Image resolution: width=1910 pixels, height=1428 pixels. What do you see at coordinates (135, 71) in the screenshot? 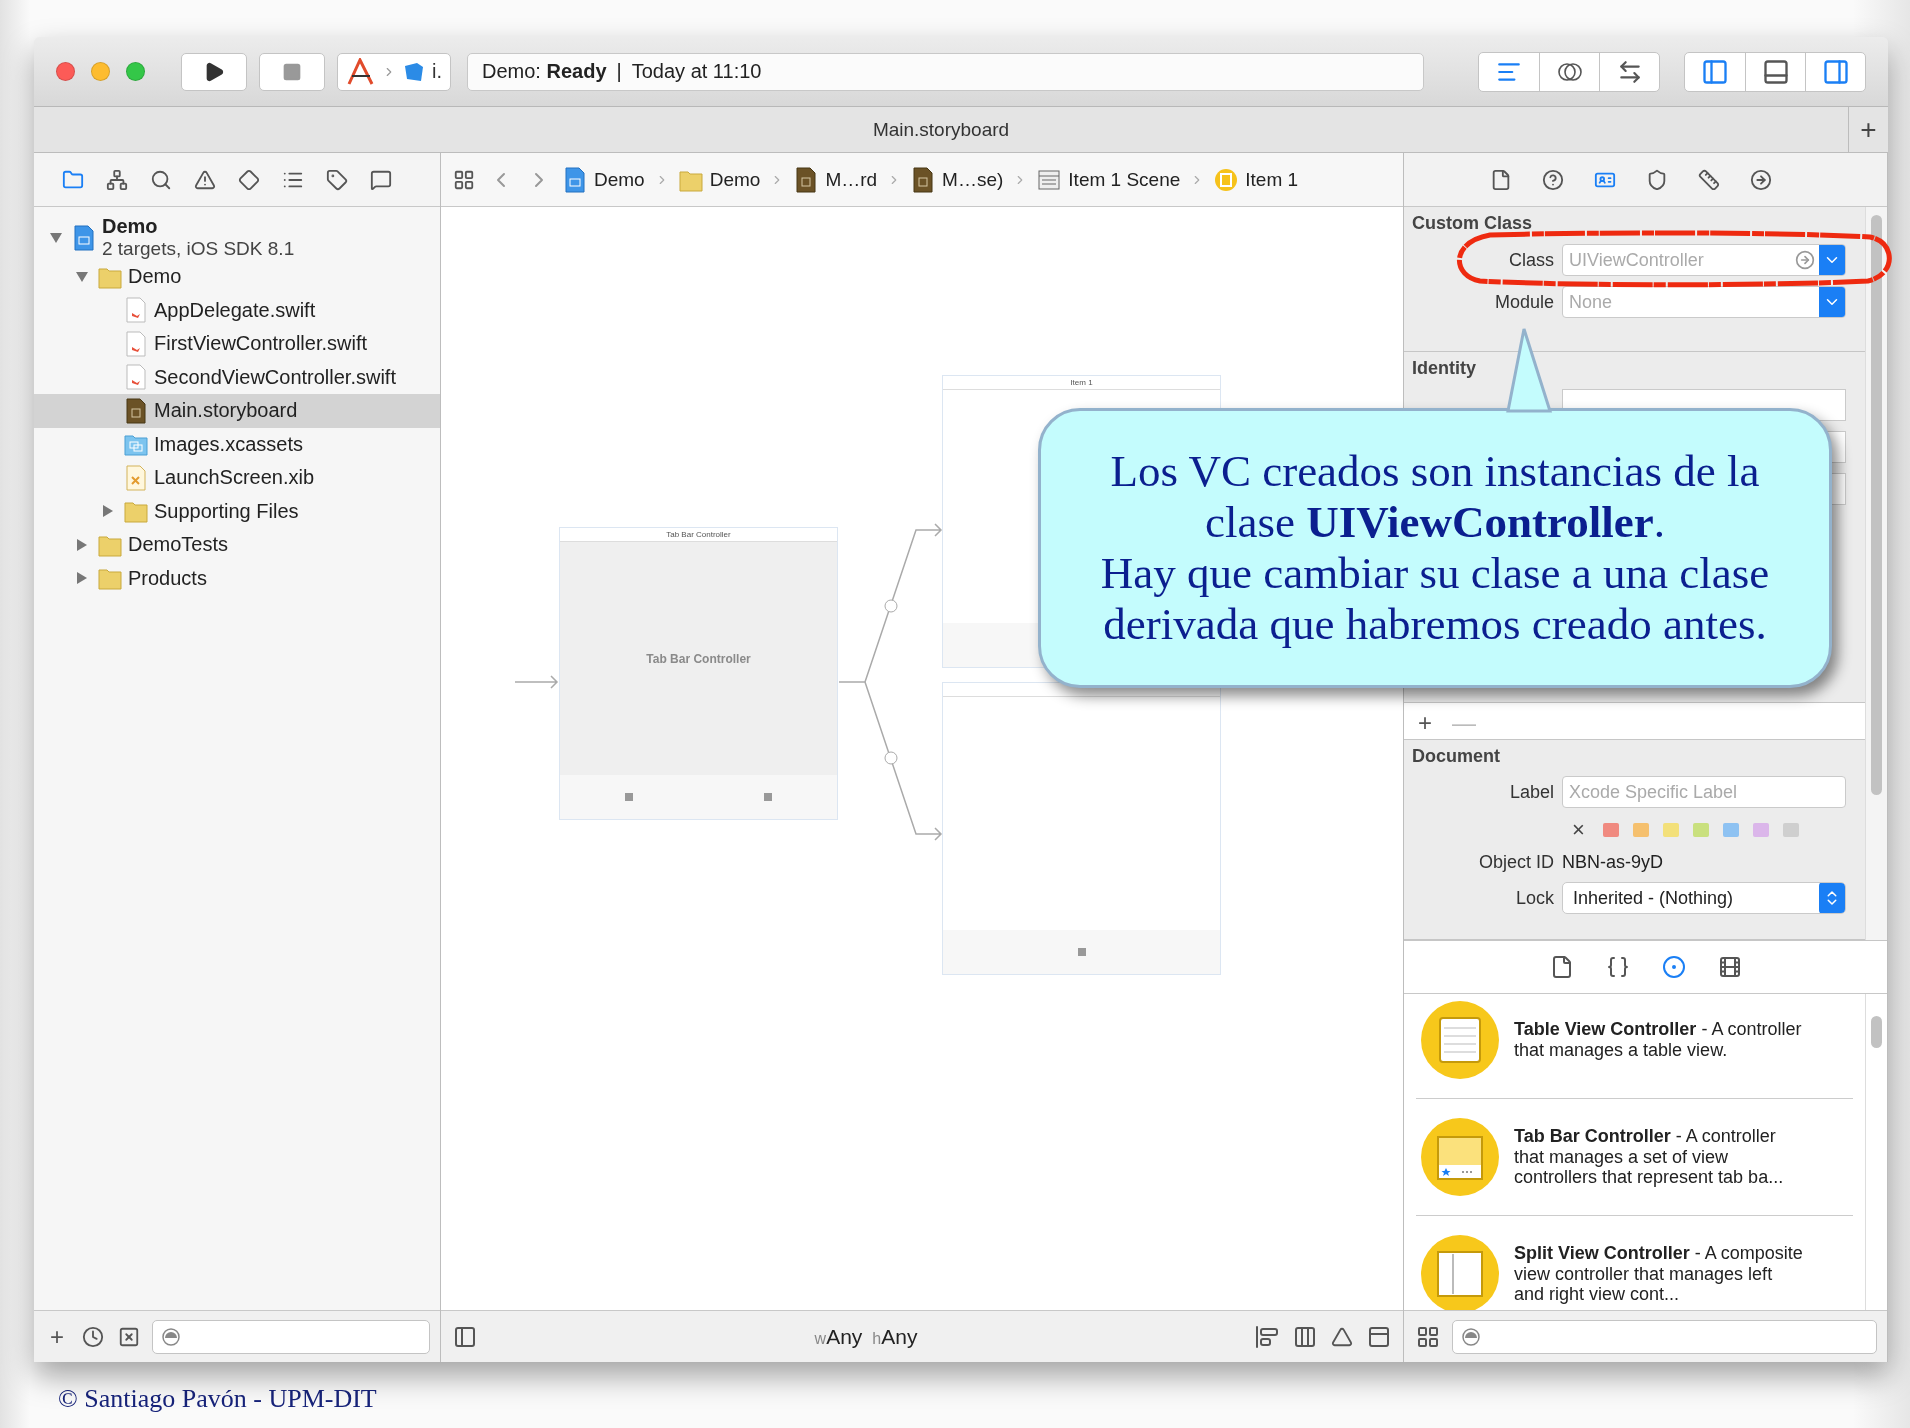
I see `zoom-button` at bounding box center [135, 71].